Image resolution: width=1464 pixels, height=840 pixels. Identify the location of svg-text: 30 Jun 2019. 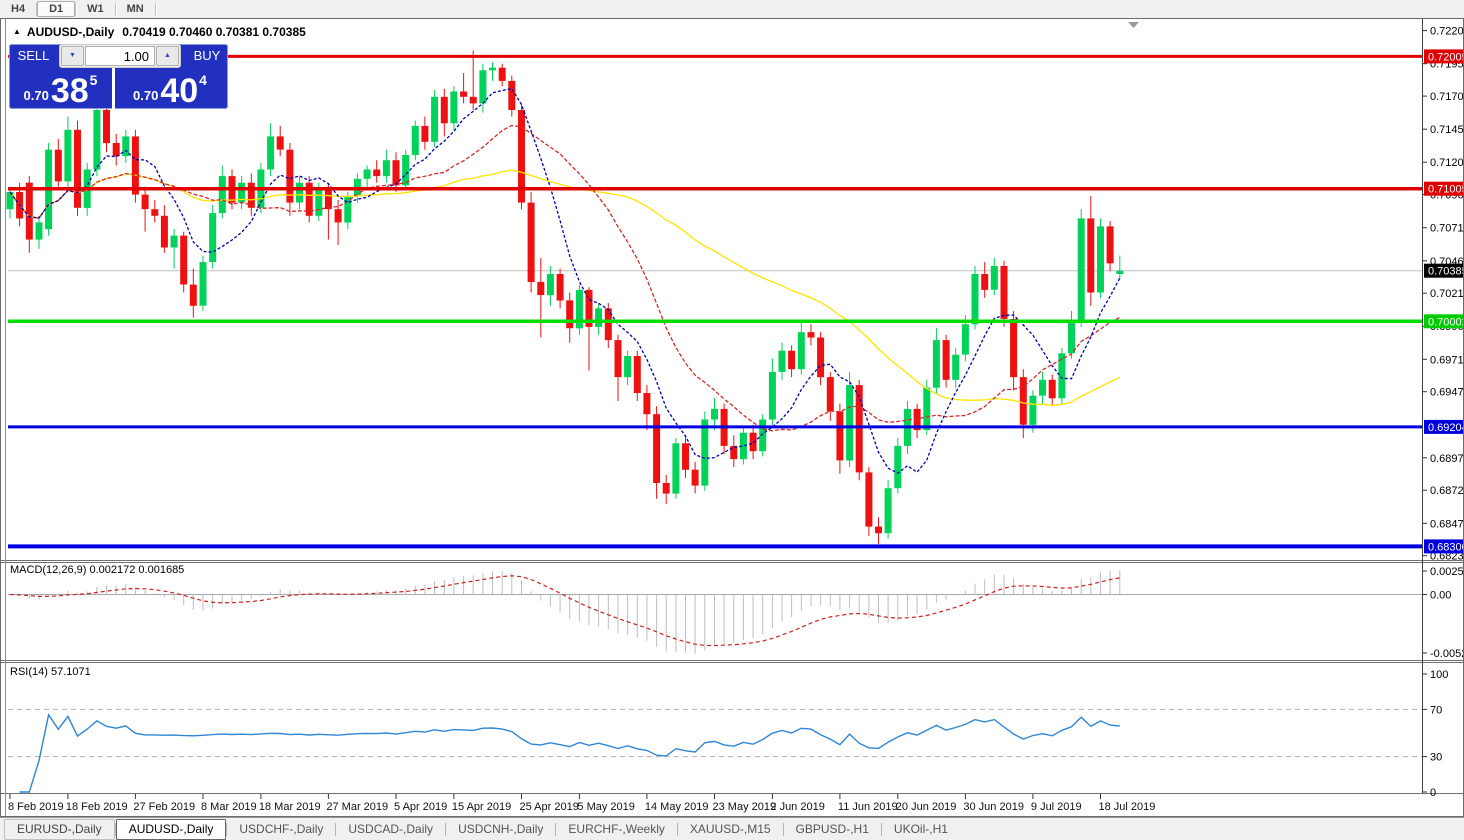
(993, 807).